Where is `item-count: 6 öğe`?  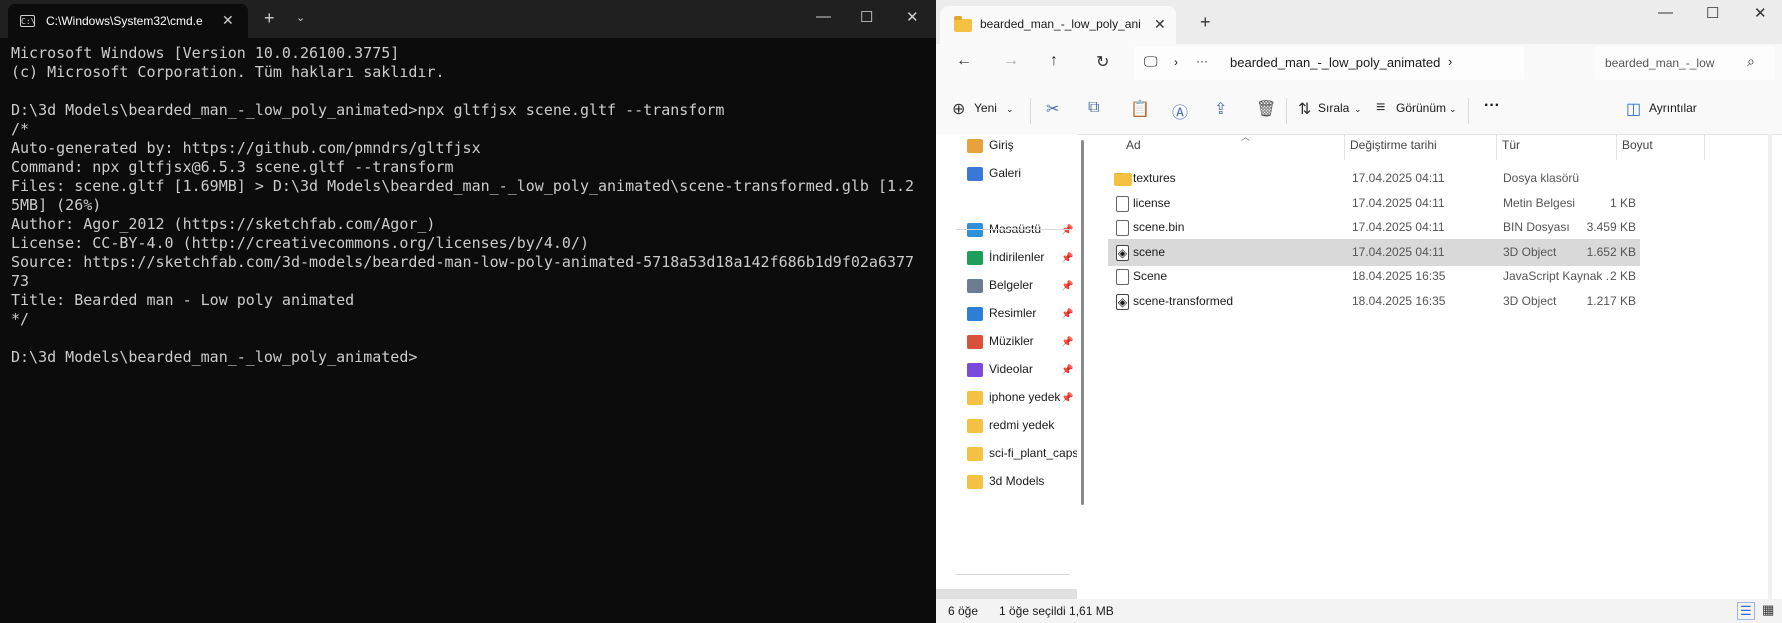 item-count: 6 öğe is located at coordinates (963, 611).